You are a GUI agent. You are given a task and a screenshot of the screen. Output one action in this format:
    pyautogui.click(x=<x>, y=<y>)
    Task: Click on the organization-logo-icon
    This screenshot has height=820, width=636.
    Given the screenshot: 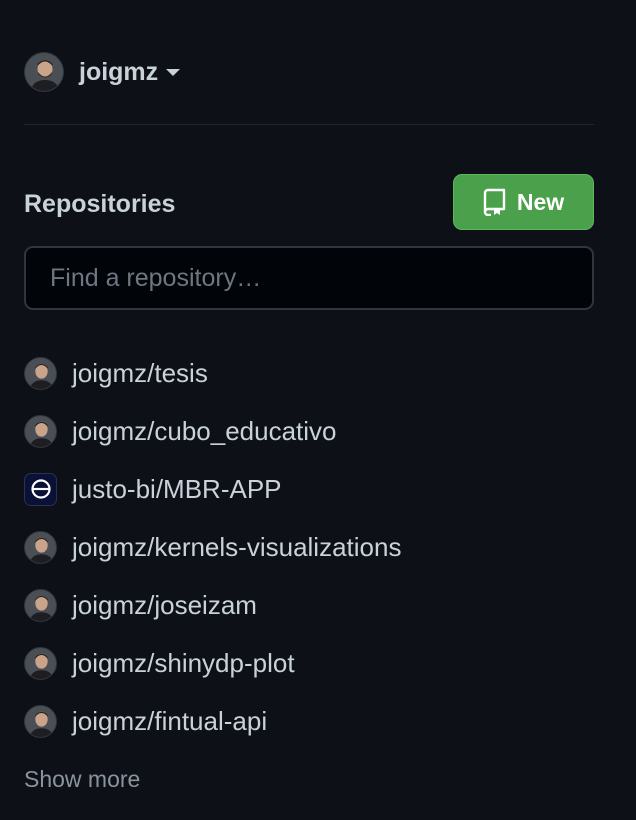 What is the action you would take?
    pyautogui.click(x=40, y=489)
    